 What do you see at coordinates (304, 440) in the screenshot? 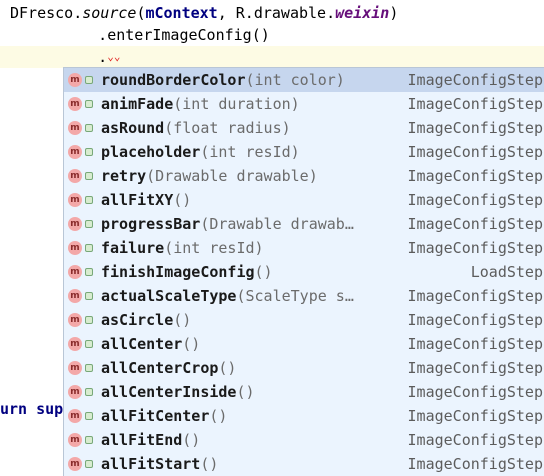
I see `completion-item-allFitEnd: m allFitEnd() ImageConfigStep` at bounding box center [304, 440].